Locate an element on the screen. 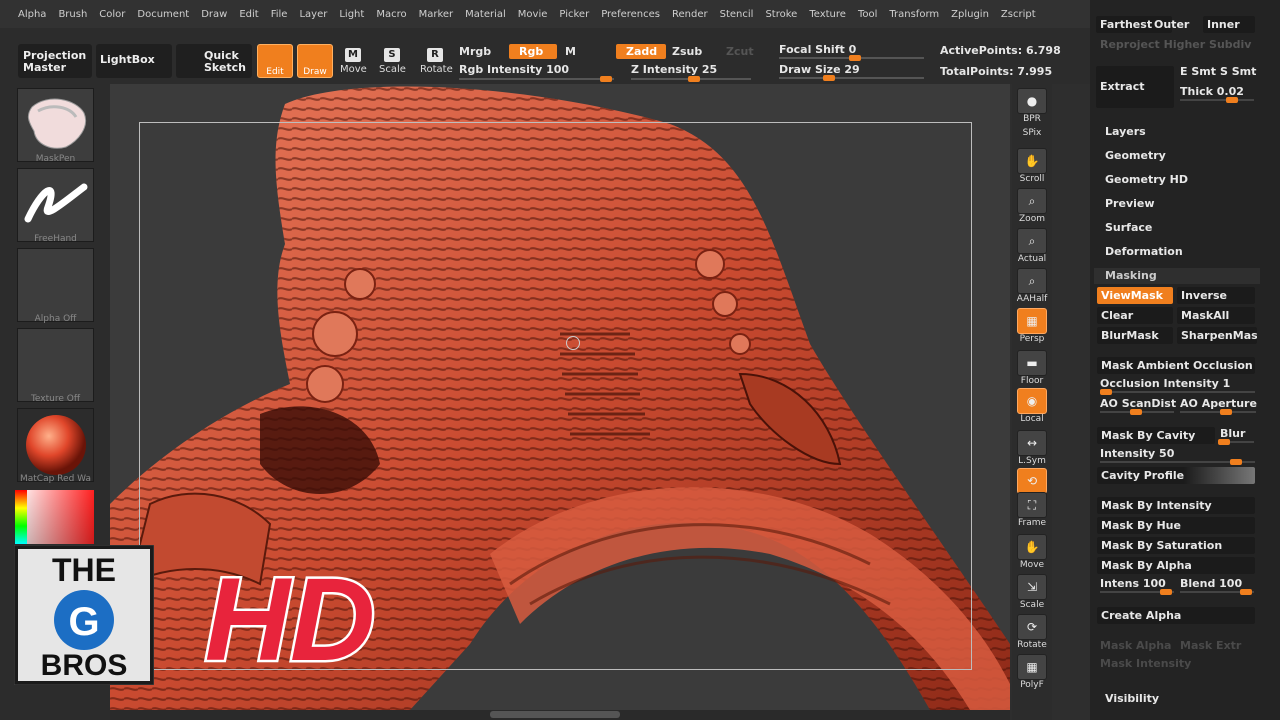 The image size is (1280, 720). menu-macro: Macro is located at coordinates (391, 14).